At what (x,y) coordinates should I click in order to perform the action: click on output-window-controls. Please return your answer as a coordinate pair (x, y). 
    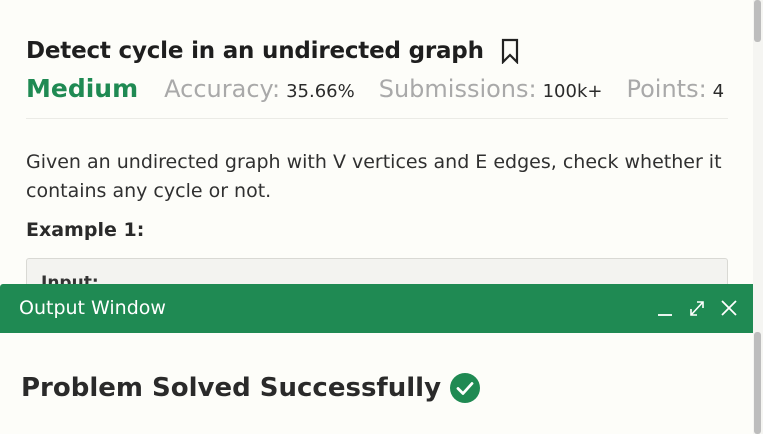
    Looking at the image, I should click on (697, 308).